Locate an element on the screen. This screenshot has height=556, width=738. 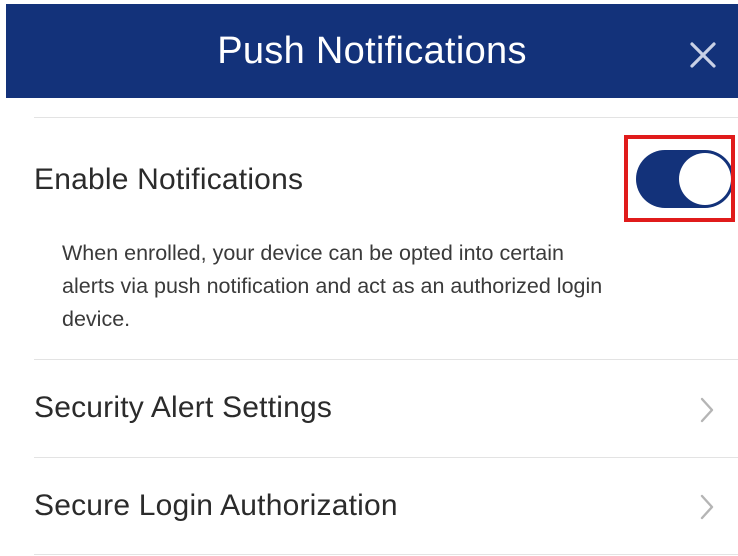
page-title: Push Notifications is located at coordinates (372, 51).